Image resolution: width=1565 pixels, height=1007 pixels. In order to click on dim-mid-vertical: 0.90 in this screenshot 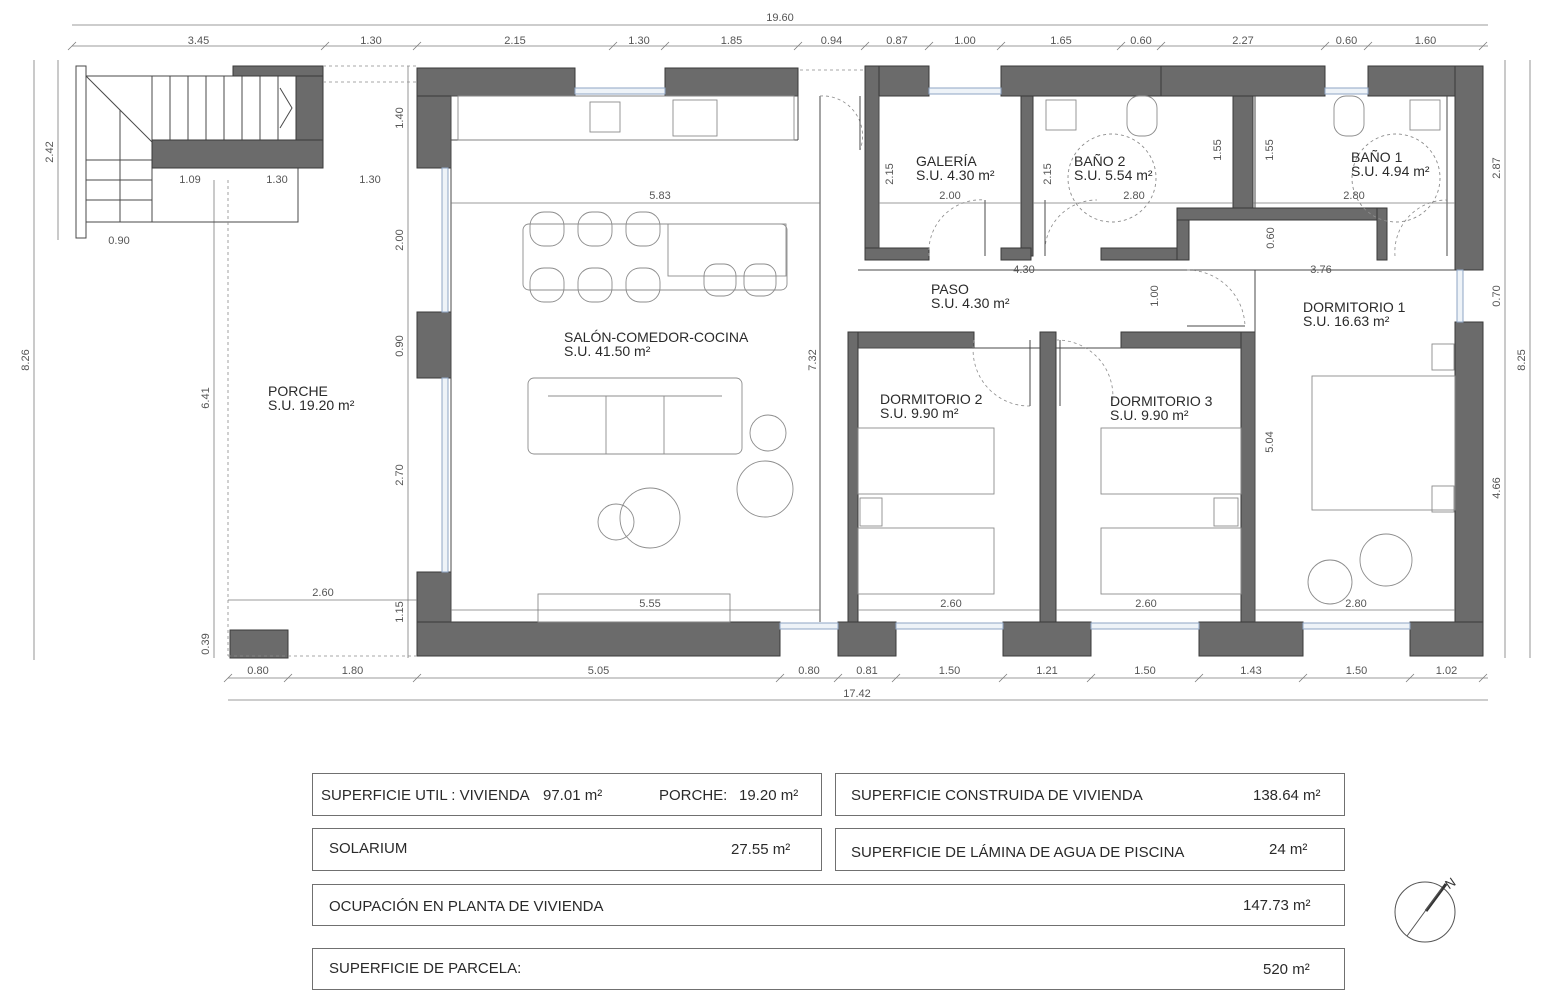, I will do `click(400, 345)`.